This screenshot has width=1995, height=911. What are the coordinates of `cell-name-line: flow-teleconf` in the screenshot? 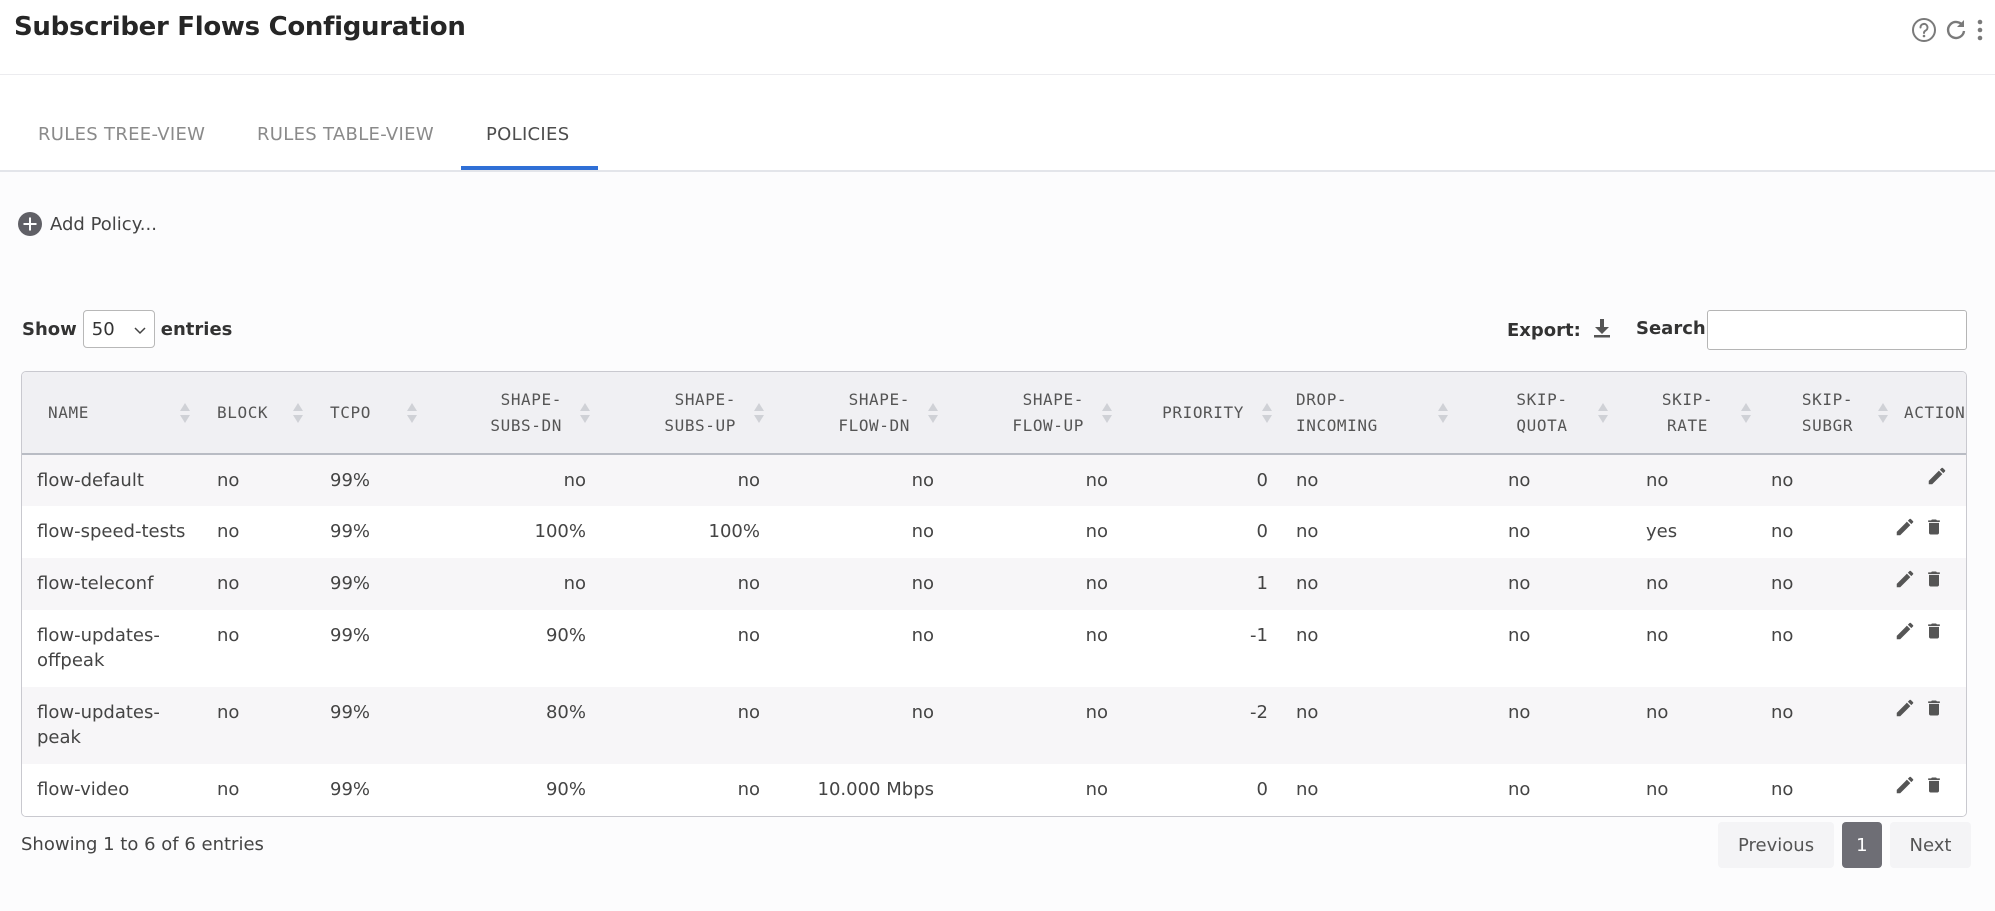 It's located at (95, 583).